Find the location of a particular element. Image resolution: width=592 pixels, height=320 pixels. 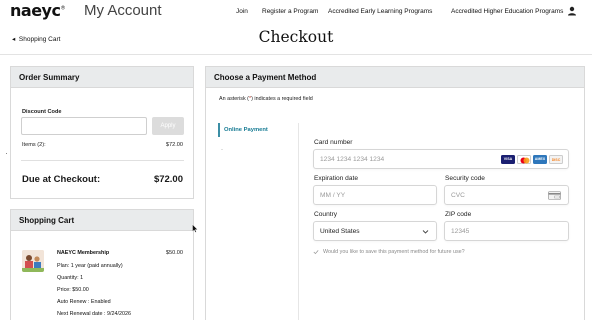

nav-join: Join is located at coordinates (242, 11).